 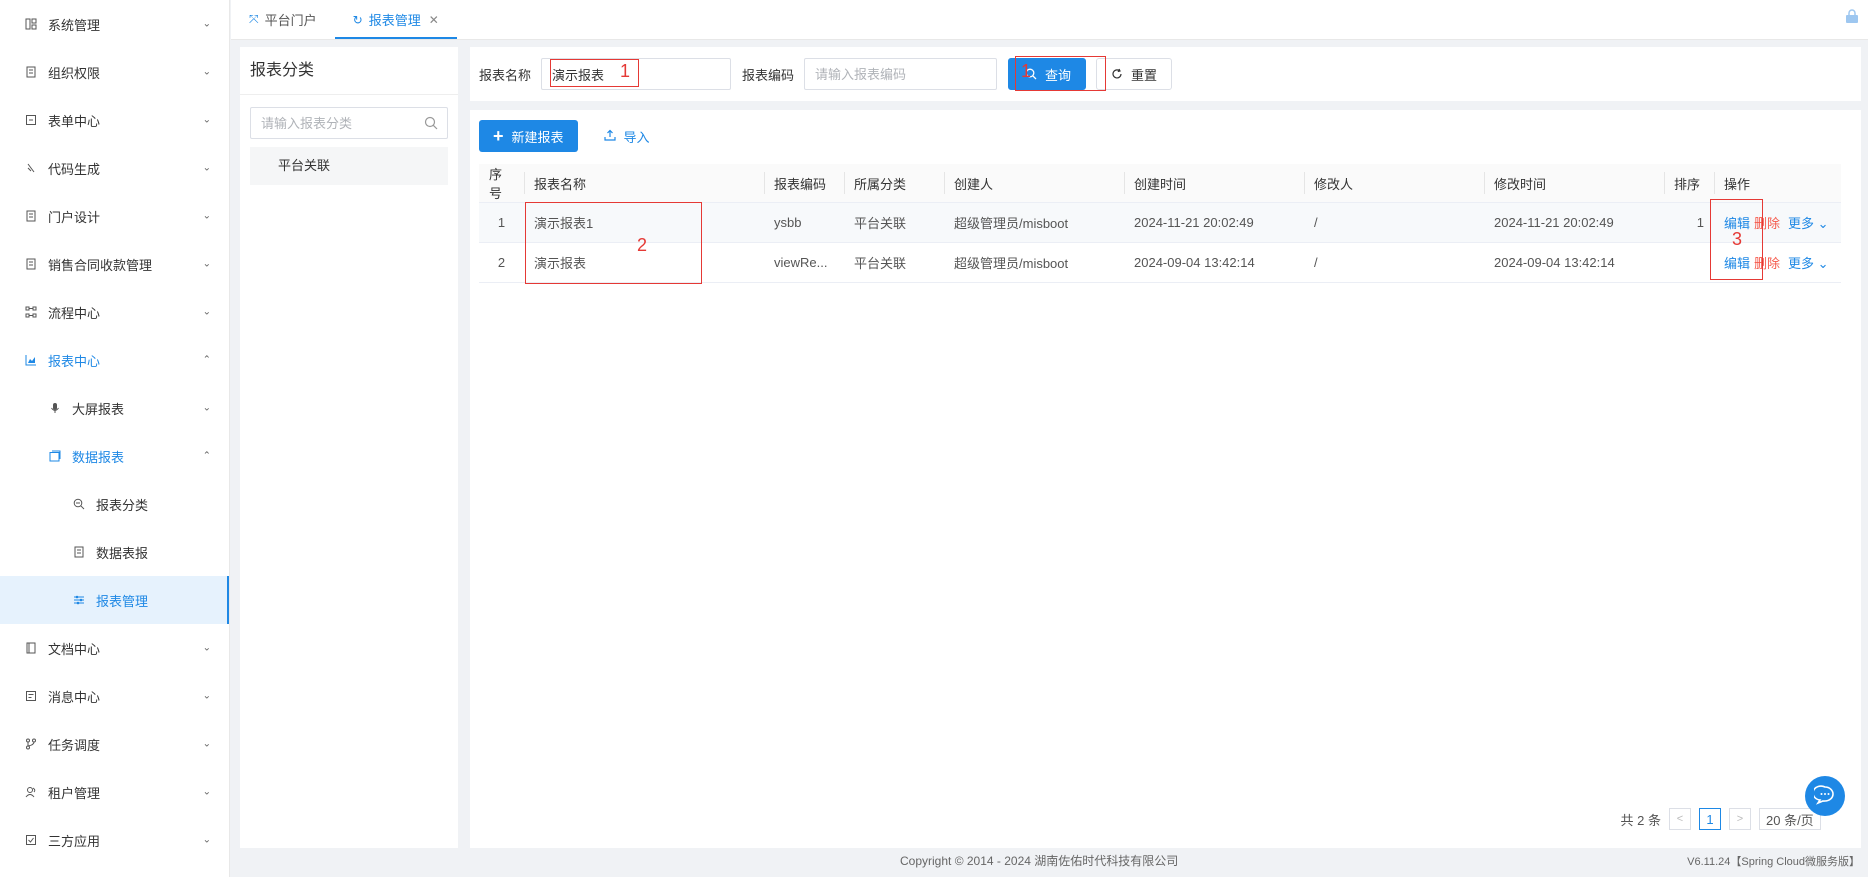 What do you see at coordinates (501, 222) in the screenshot?
I see `cell-index: 1` at bounding box center [501, 222].